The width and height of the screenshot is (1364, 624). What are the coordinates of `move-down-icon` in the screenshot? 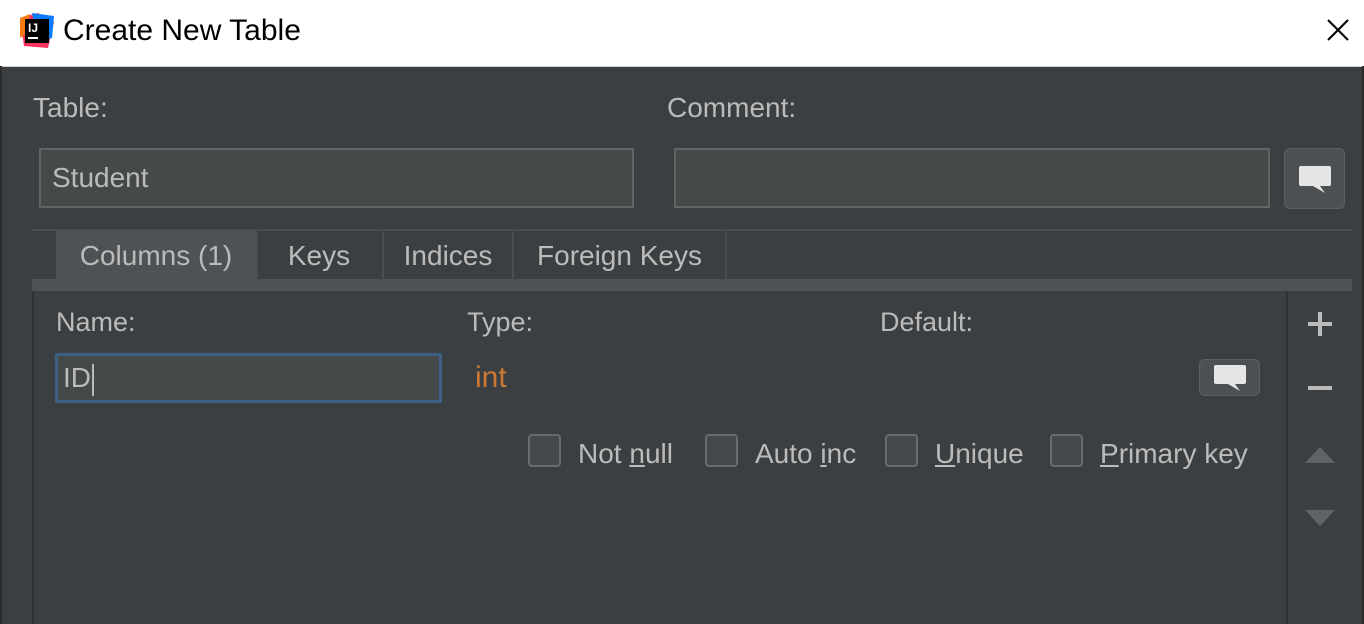 It's located at (1320, 518).